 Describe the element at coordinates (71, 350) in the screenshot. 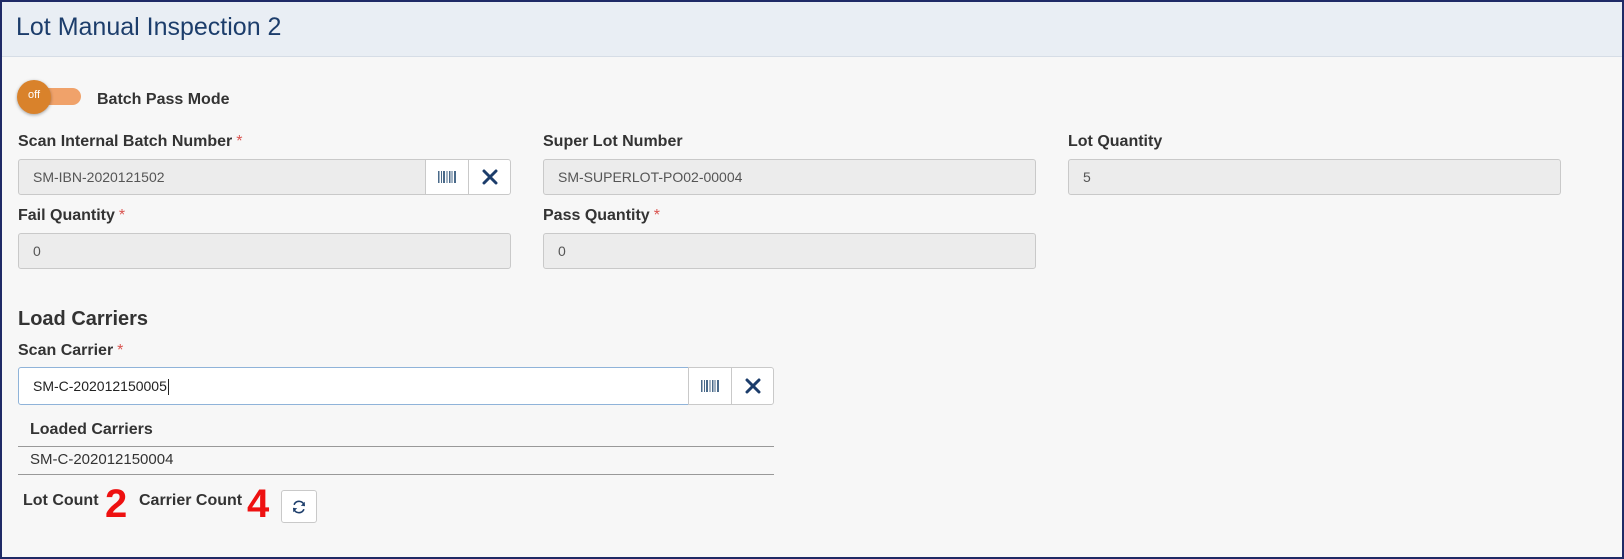

I see `scan-carrier-label: Scan Carrier *` at that location.